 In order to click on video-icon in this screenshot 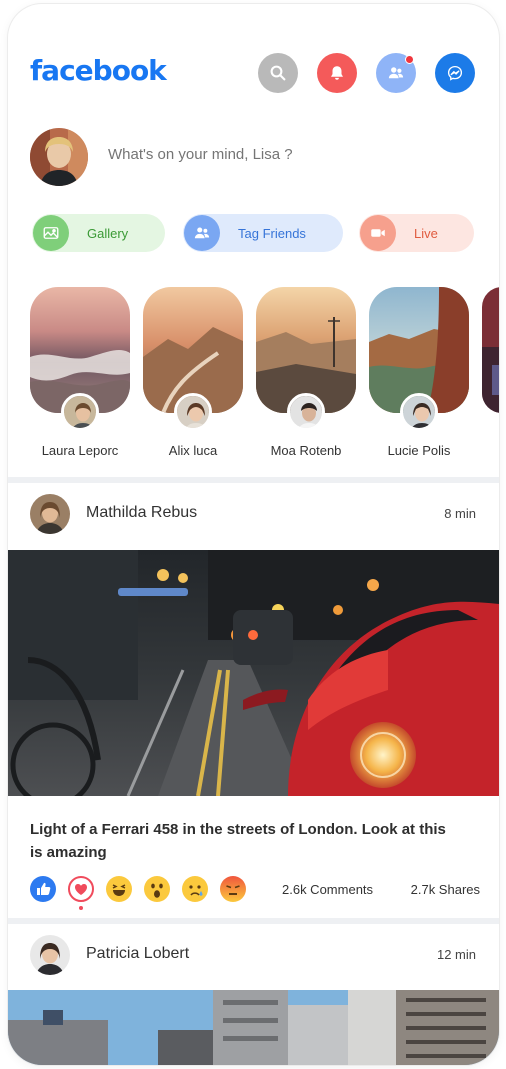, I will do `click(378, 233)`.